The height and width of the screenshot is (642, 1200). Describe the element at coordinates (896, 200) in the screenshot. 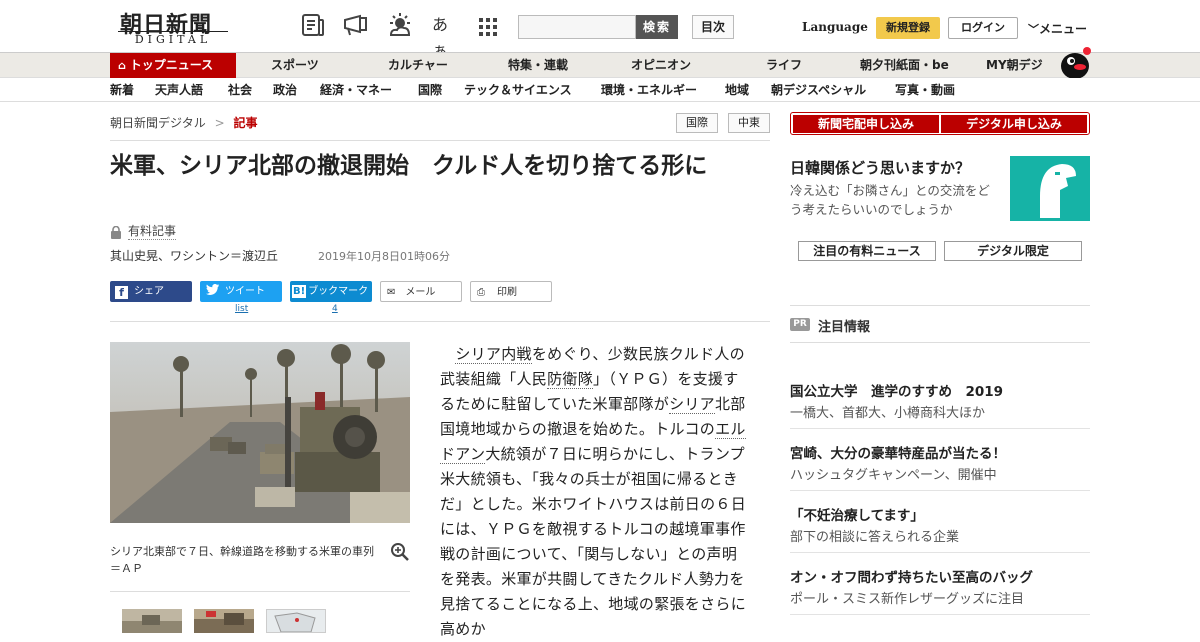

I see `ad-text: 冷え込む「お隣さん」との交流をどう考えたらいいのでしょうか` at that location.